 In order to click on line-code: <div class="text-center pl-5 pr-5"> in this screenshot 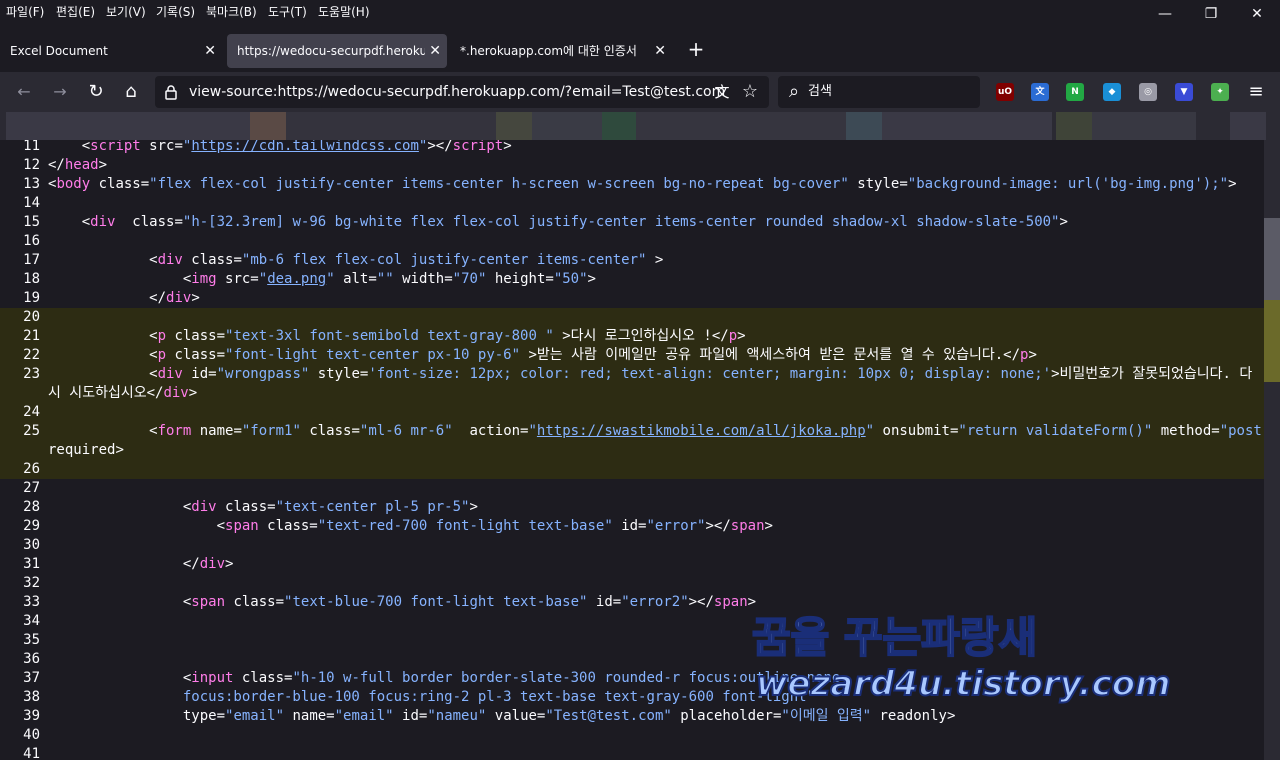, I will do `click(263, 507)`.